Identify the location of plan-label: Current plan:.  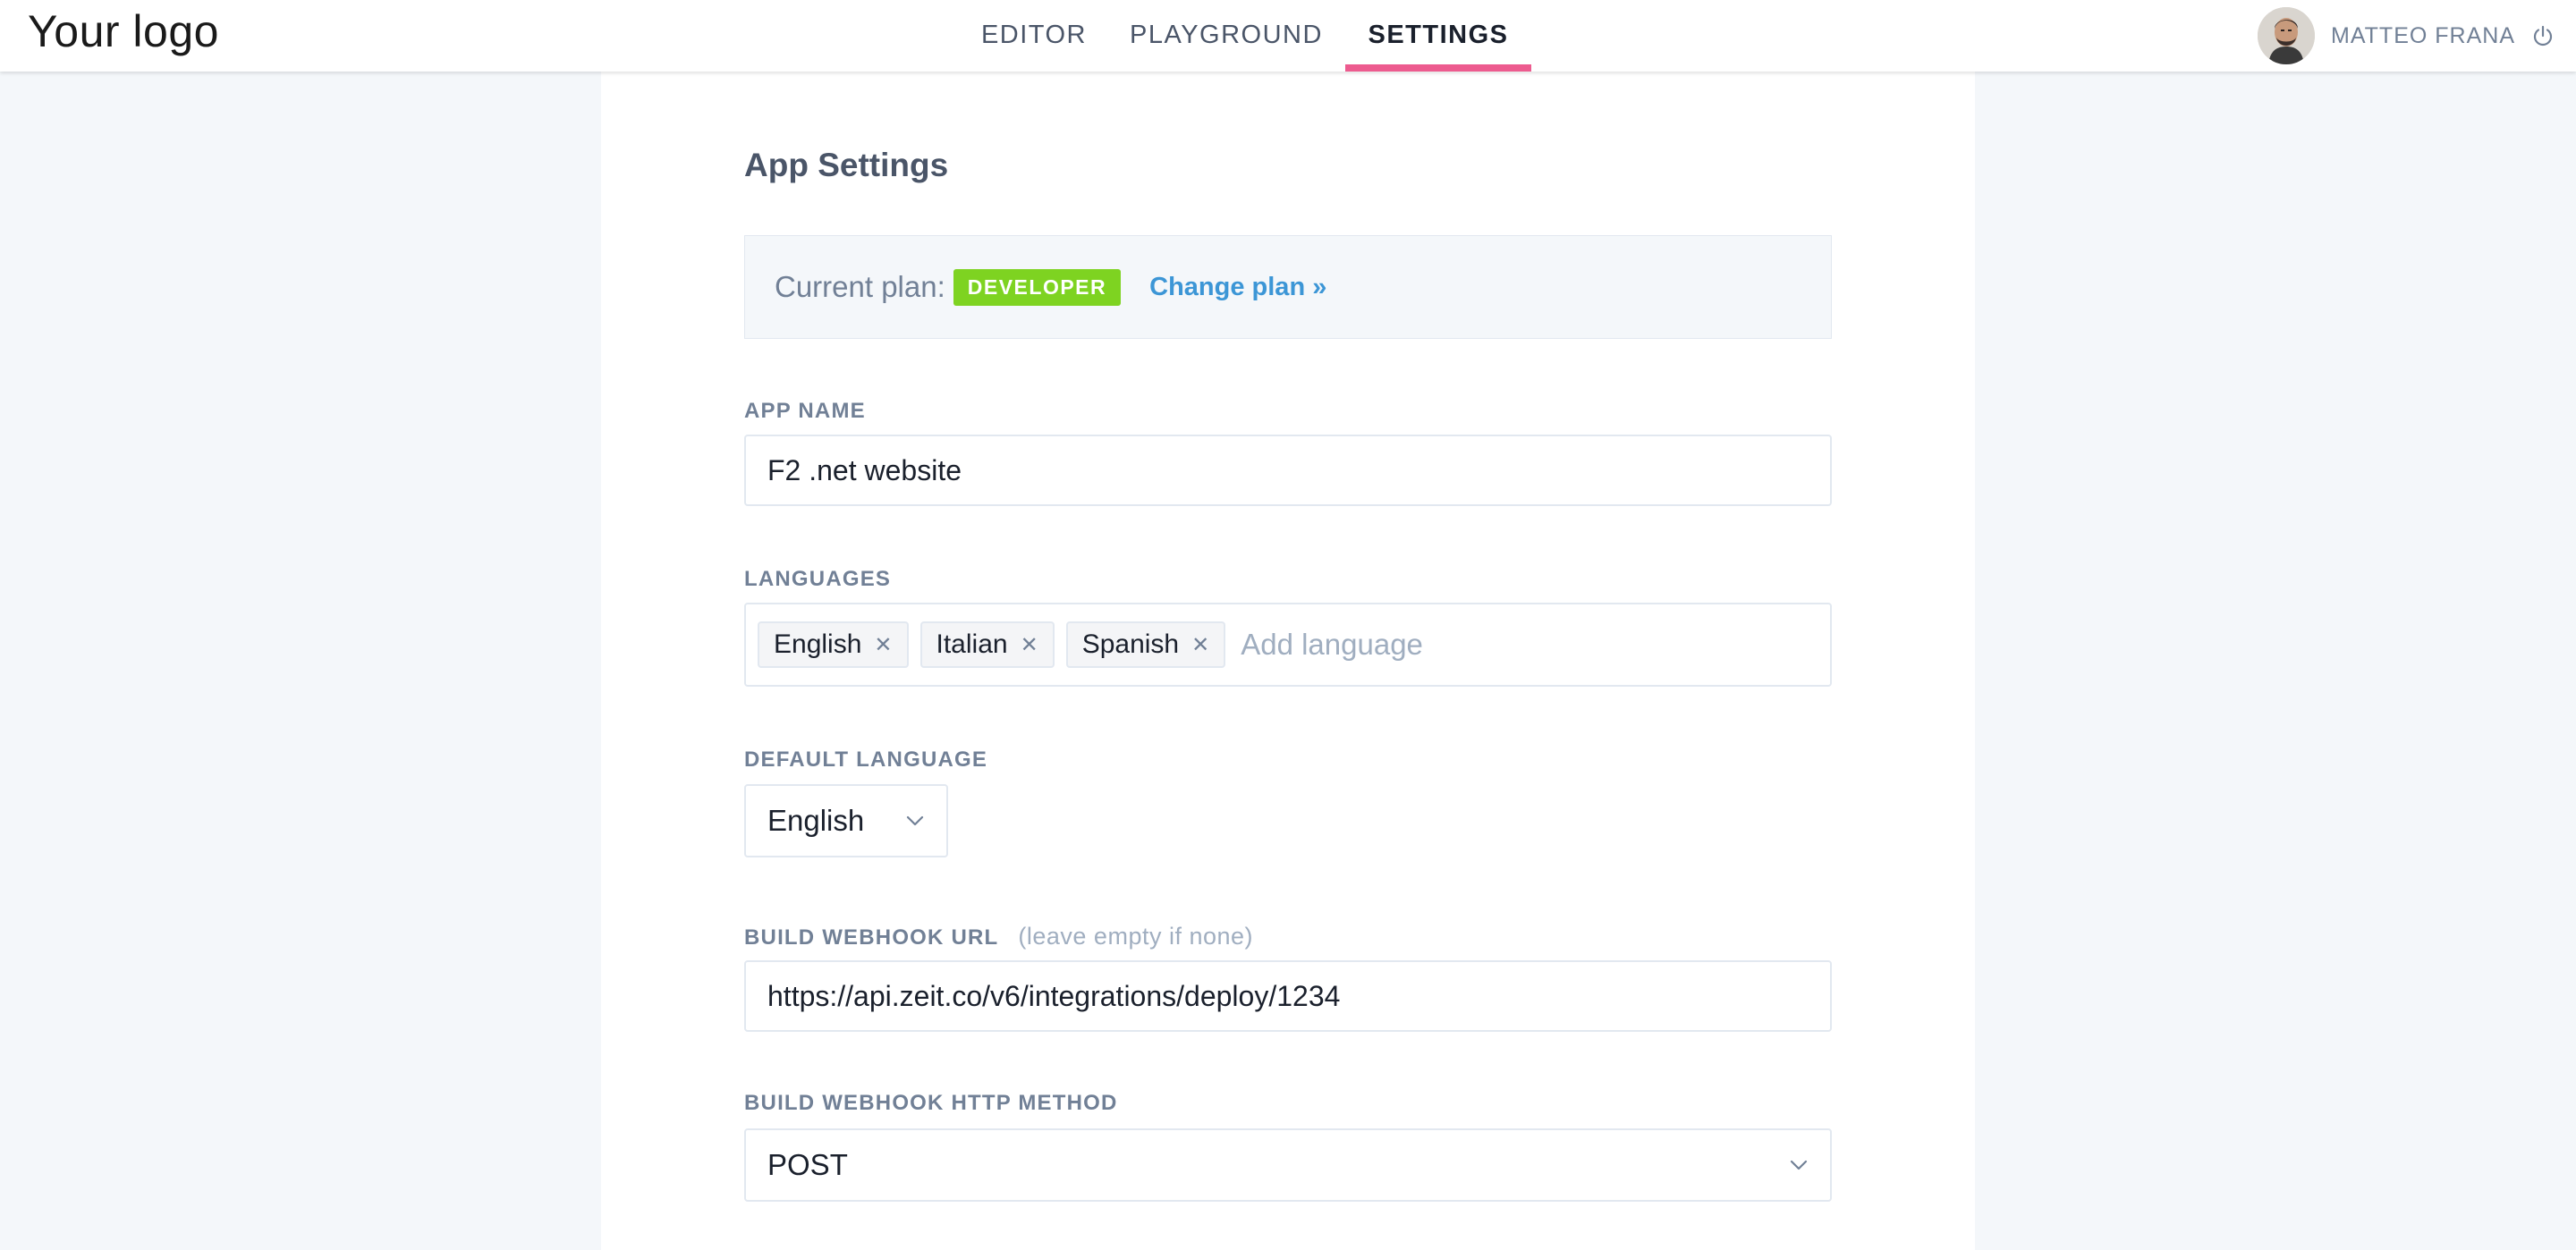
(860, 286).